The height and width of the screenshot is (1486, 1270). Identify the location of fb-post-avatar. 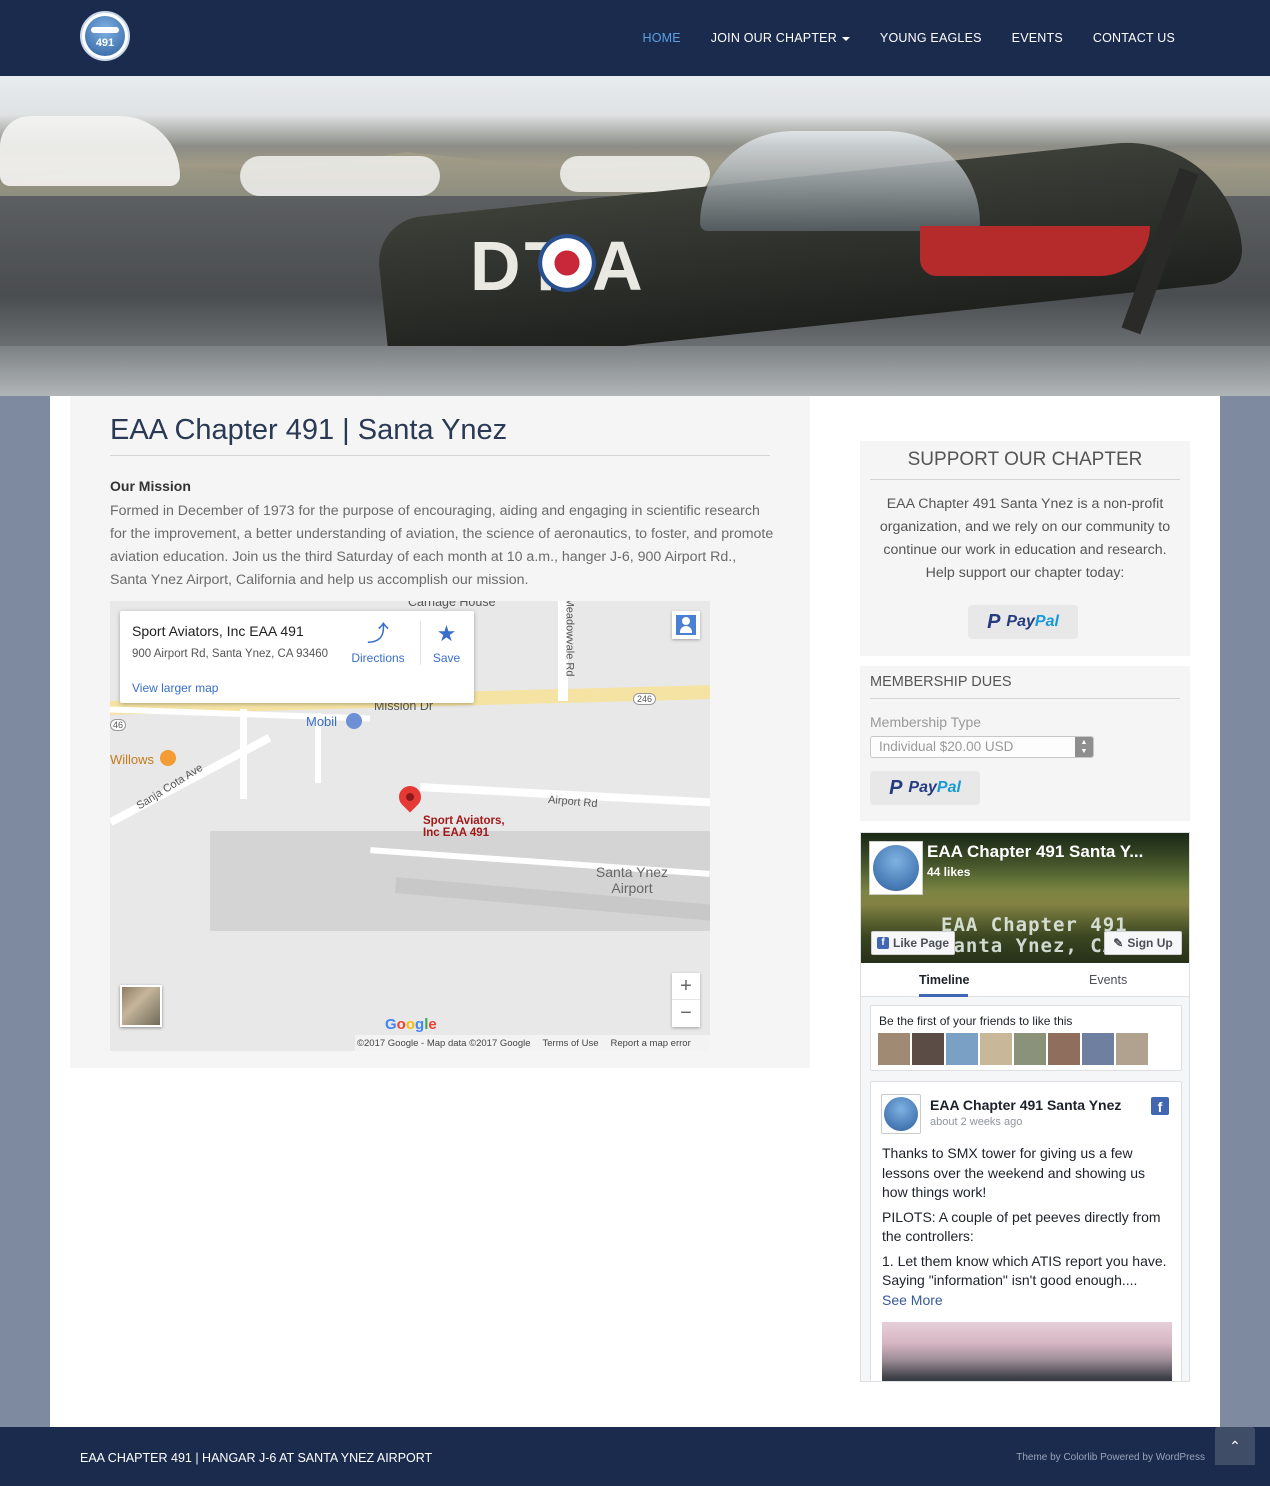
(901, 1114).